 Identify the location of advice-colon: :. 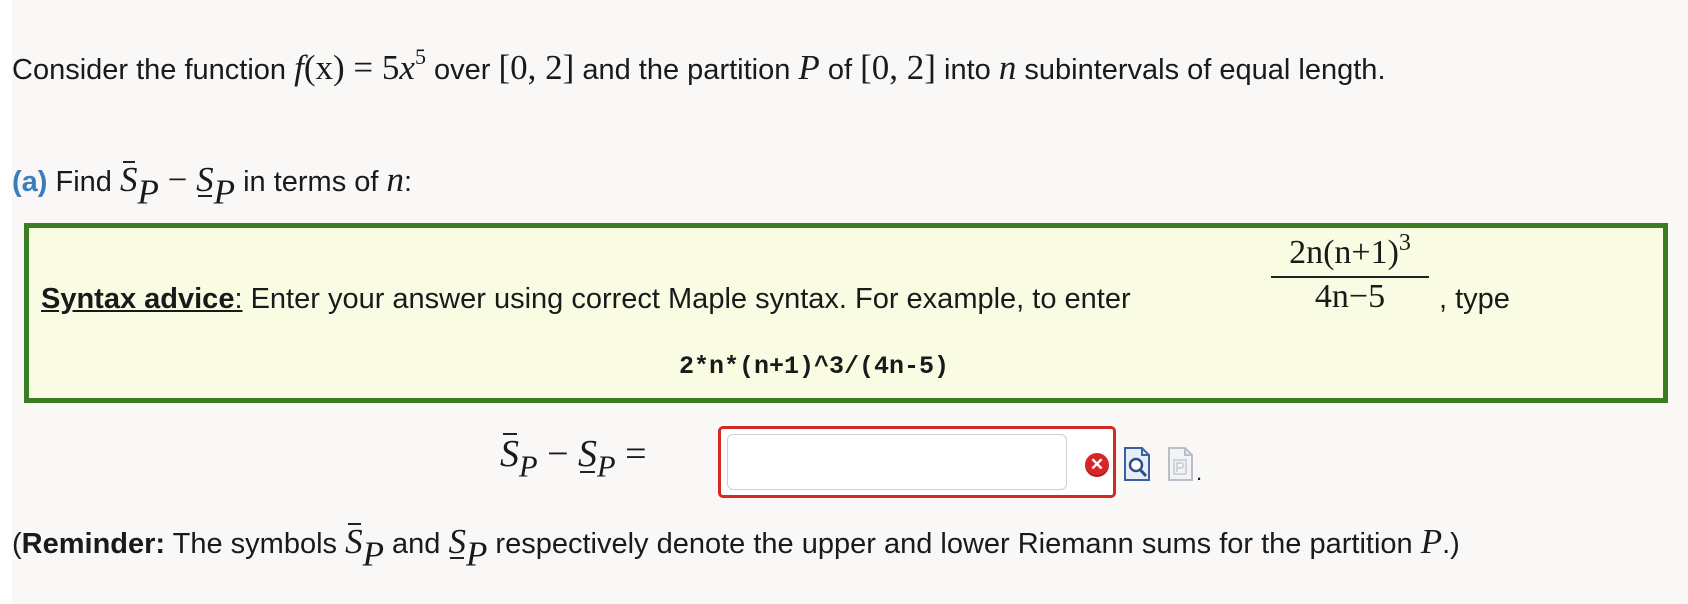
(238, 299).